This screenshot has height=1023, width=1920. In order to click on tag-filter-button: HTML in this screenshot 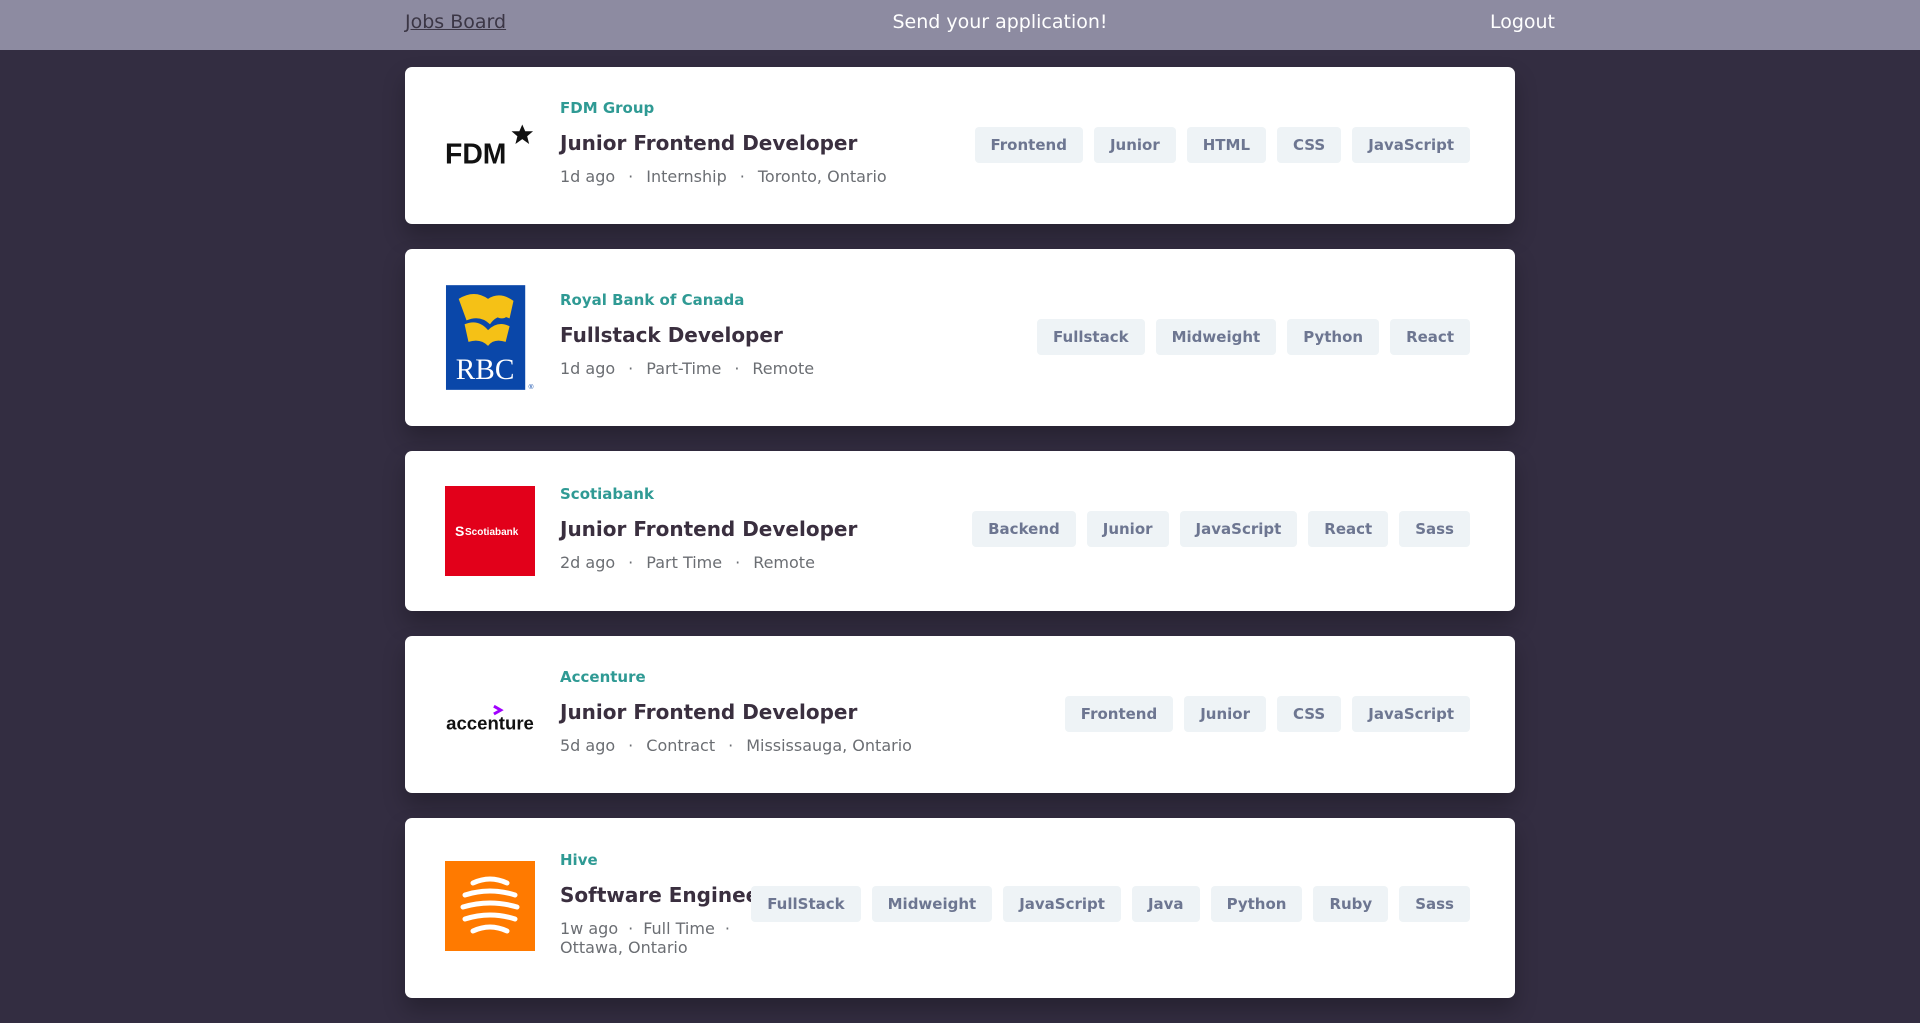, I will do `click(1226, 145)`.